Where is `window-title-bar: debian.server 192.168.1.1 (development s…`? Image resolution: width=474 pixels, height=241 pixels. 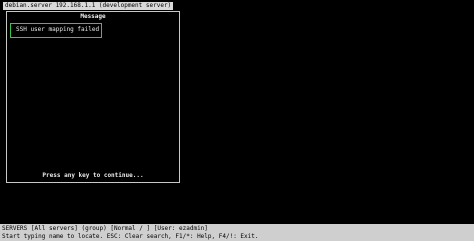 window-title-bar: debian.server 192.168.1.1 (development s… is located at coordinates (88, 6).